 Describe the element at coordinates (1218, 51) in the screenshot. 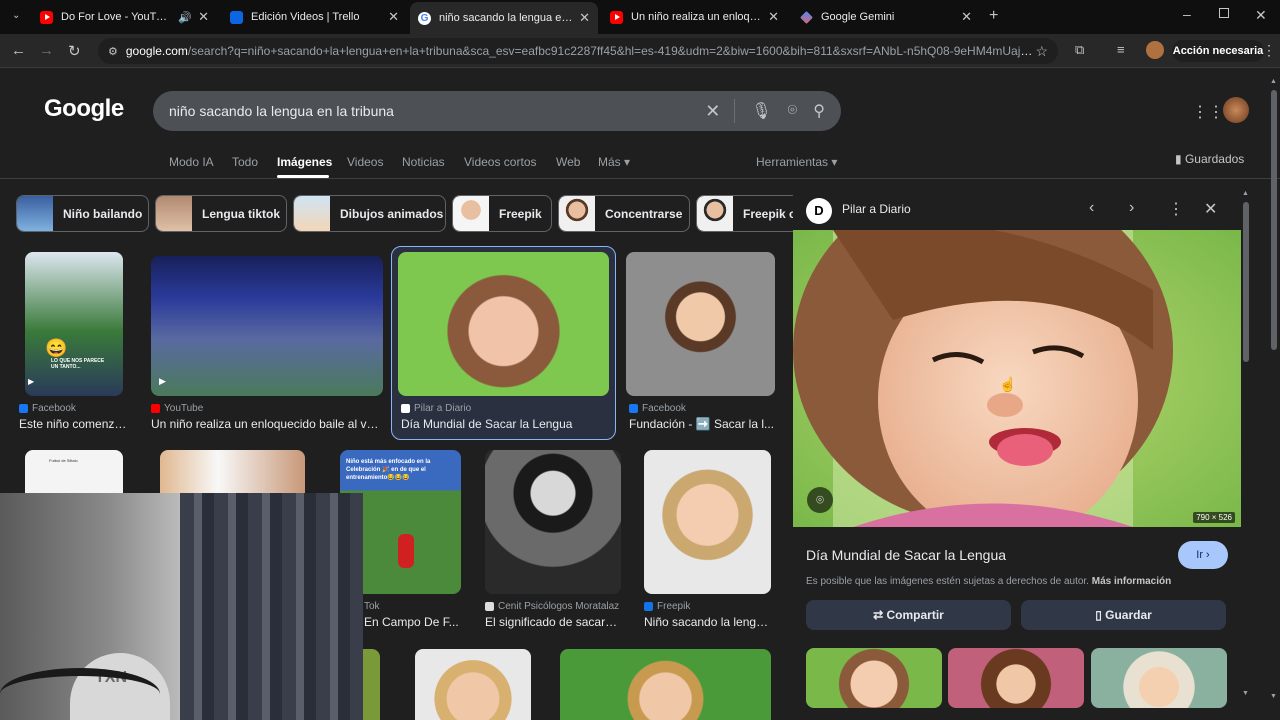

I see `action-required-button: Acción necesaria` at that location.